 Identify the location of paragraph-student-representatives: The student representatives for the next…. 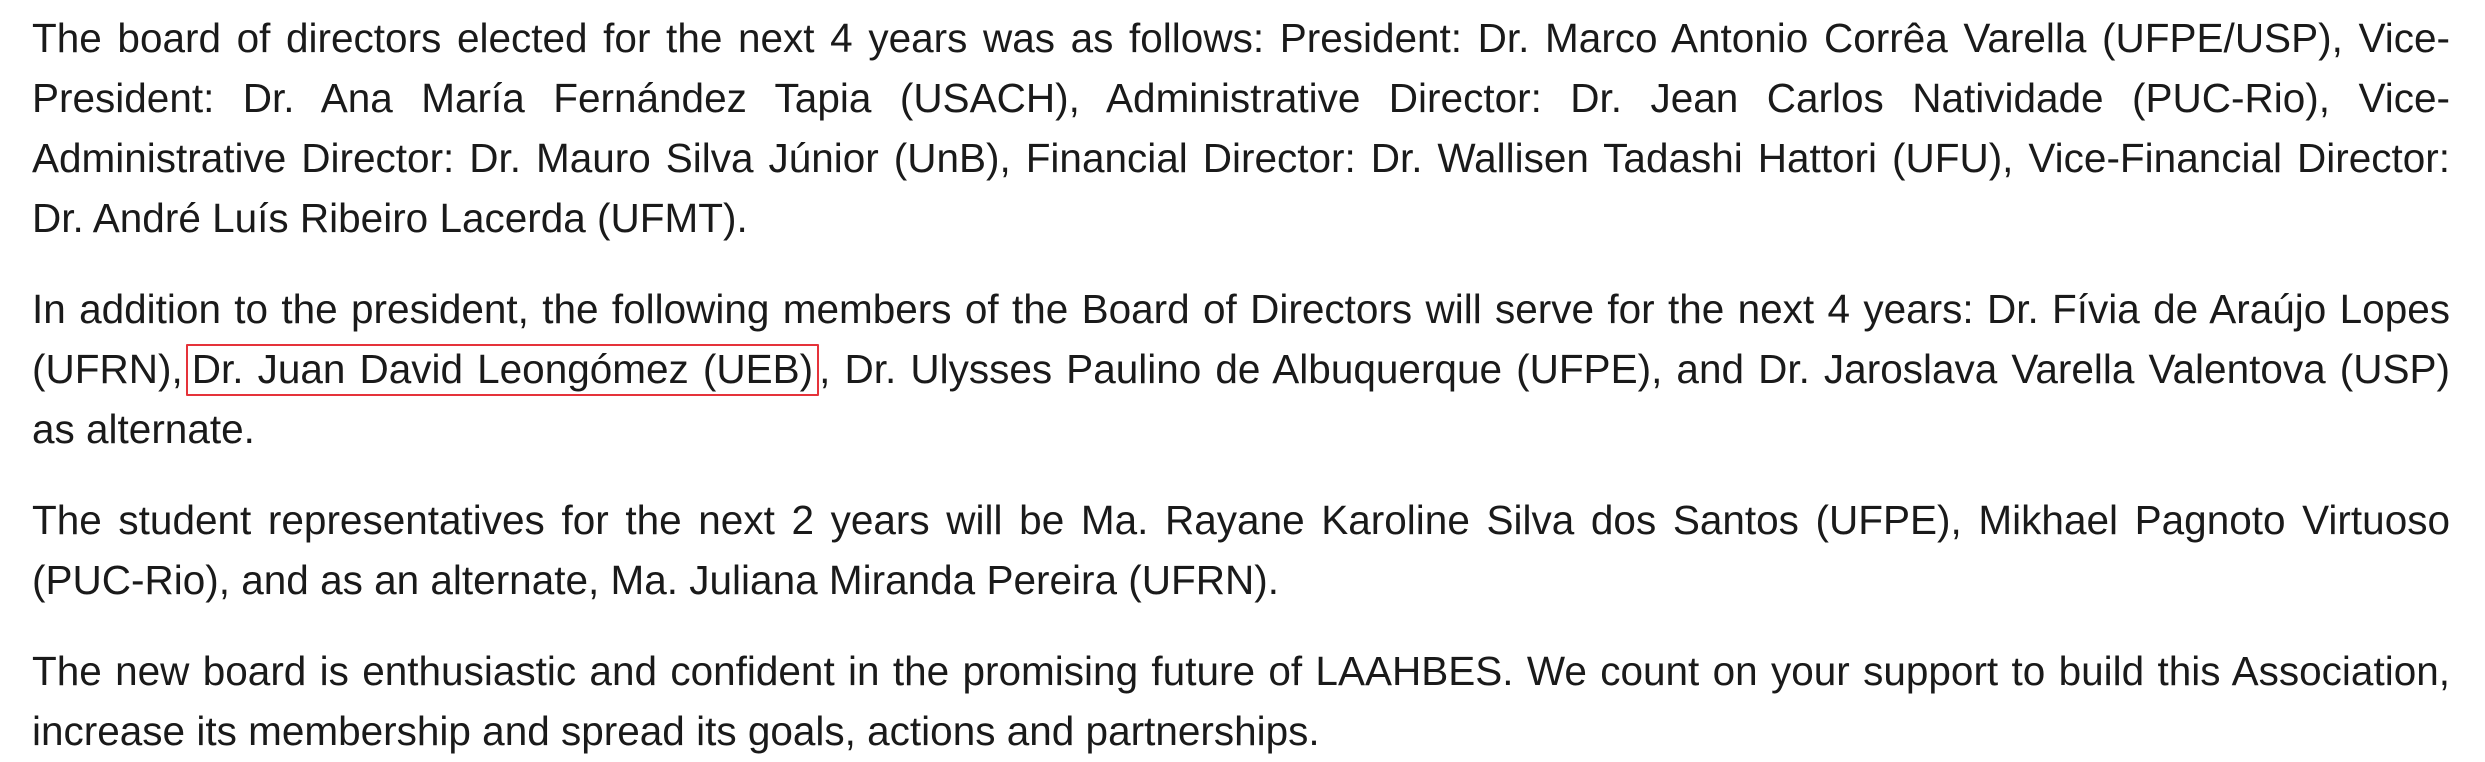
(1241, 550).